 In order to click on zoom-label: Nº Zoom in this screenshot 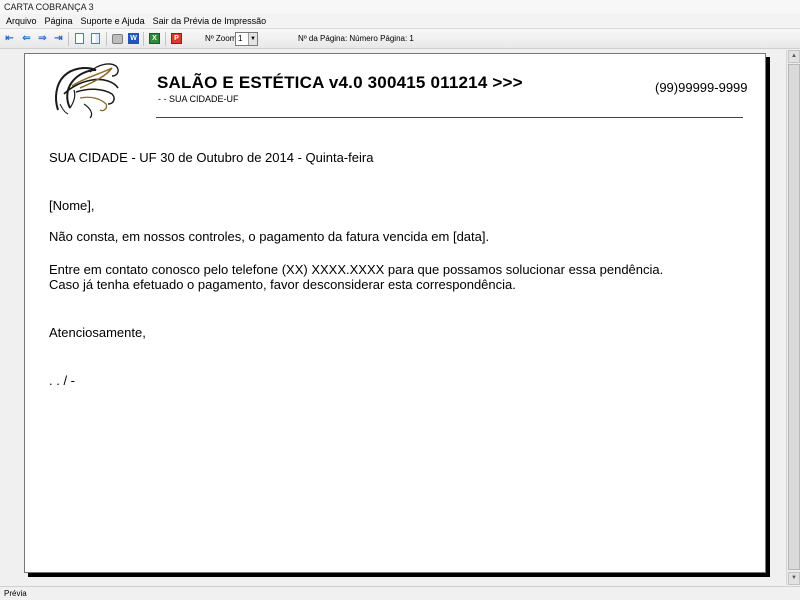, I will do `click(221, 38)`.